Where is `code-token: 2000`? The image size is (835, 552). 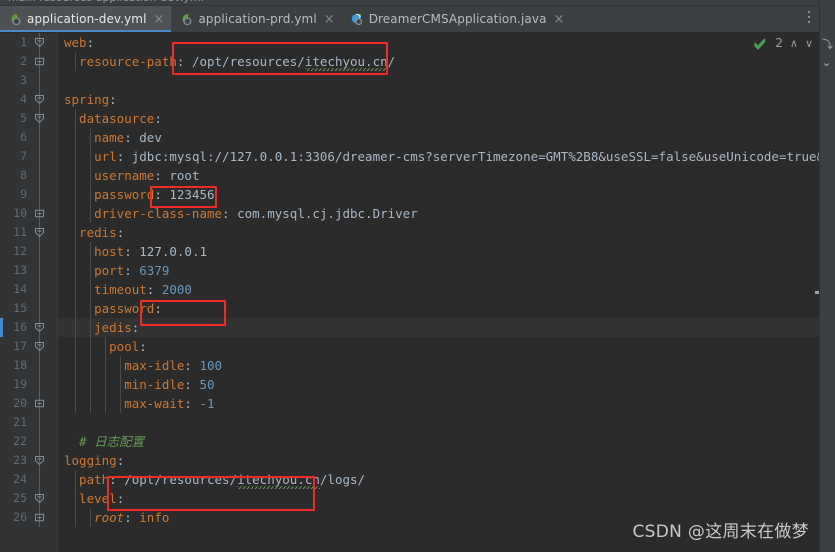
code-token: 2000 is located at coordinates (176, 289).